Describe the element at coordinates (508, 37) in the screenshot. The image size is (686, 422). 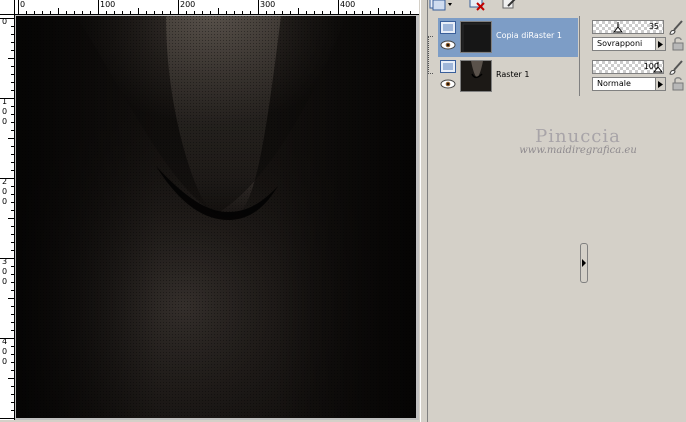
I see `layer-name-area: Copia diRaster 1` at that location.